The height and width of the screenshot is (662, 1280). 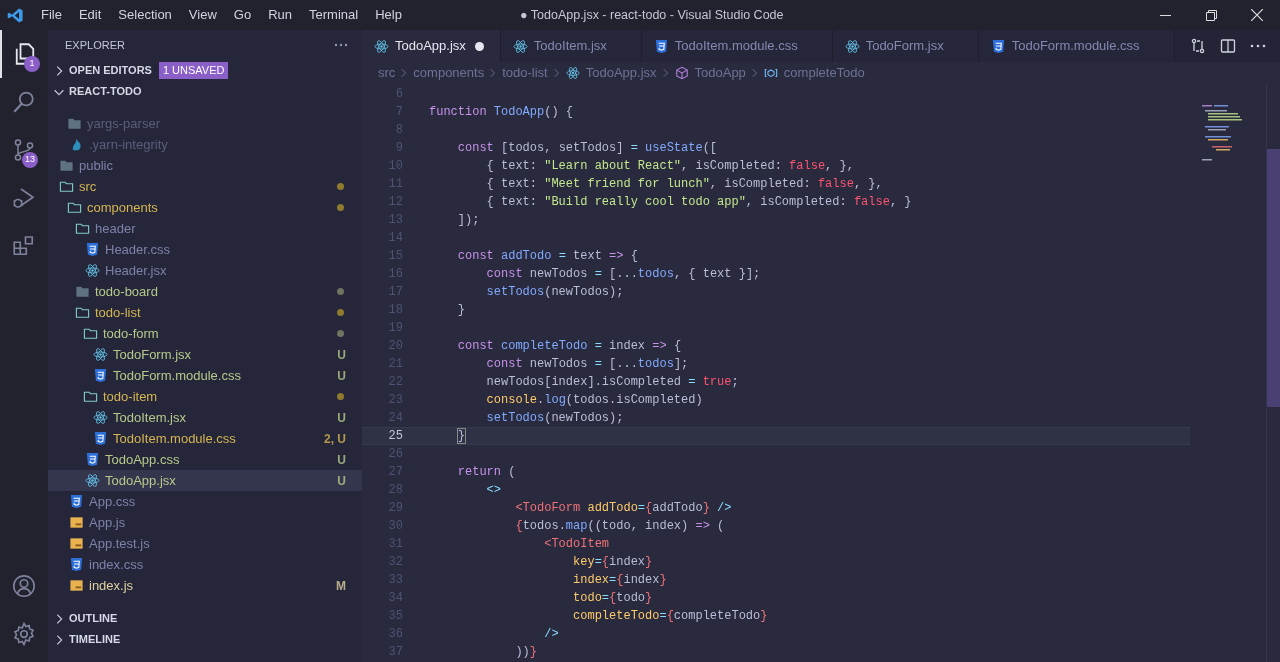 I want to click on file-name: index.css, so click(x=117, y=564).